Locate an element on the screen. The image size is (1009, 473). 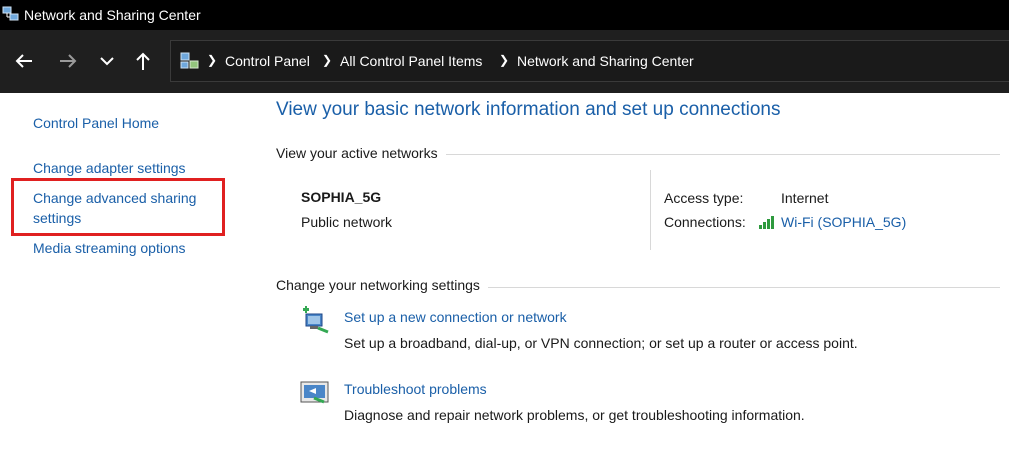
sidebar-item-media-streaming: Media streaming options is located at coordinates (109, 248).